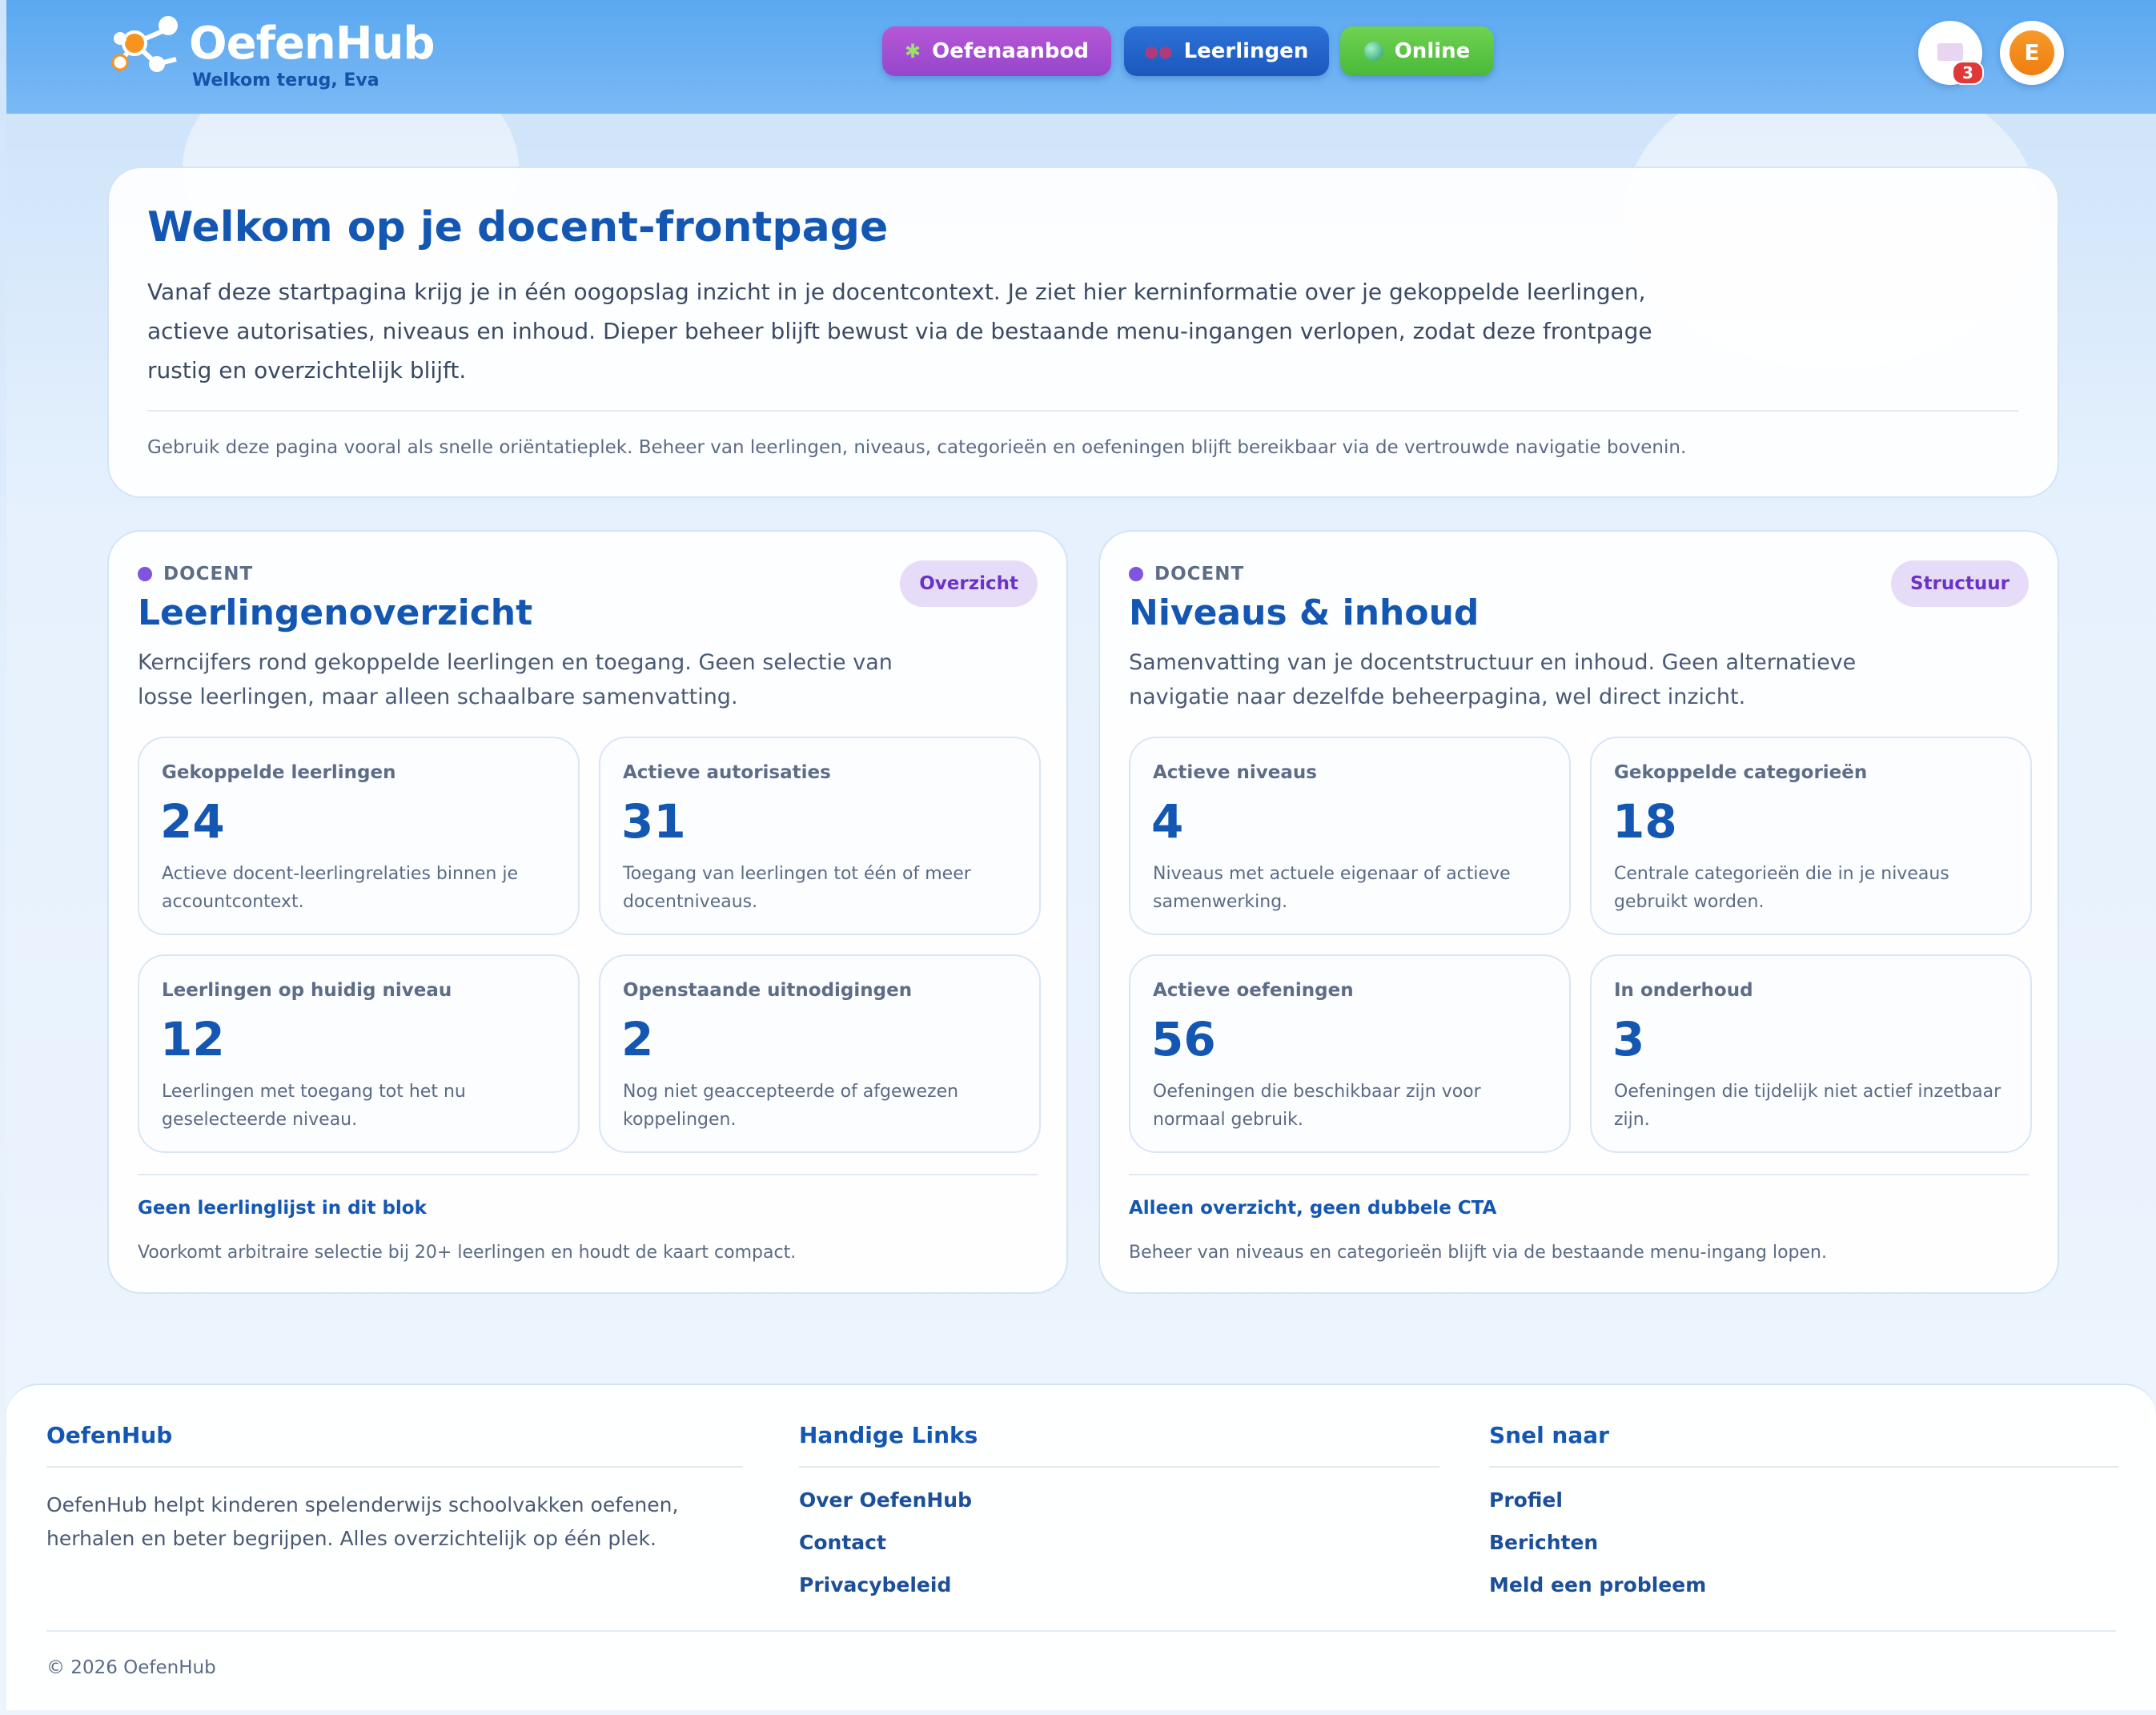 Image resolution: width=2156 pixels, height=1715 pixels. I want to click on card-tag: Structuur, so click(1960, 584).